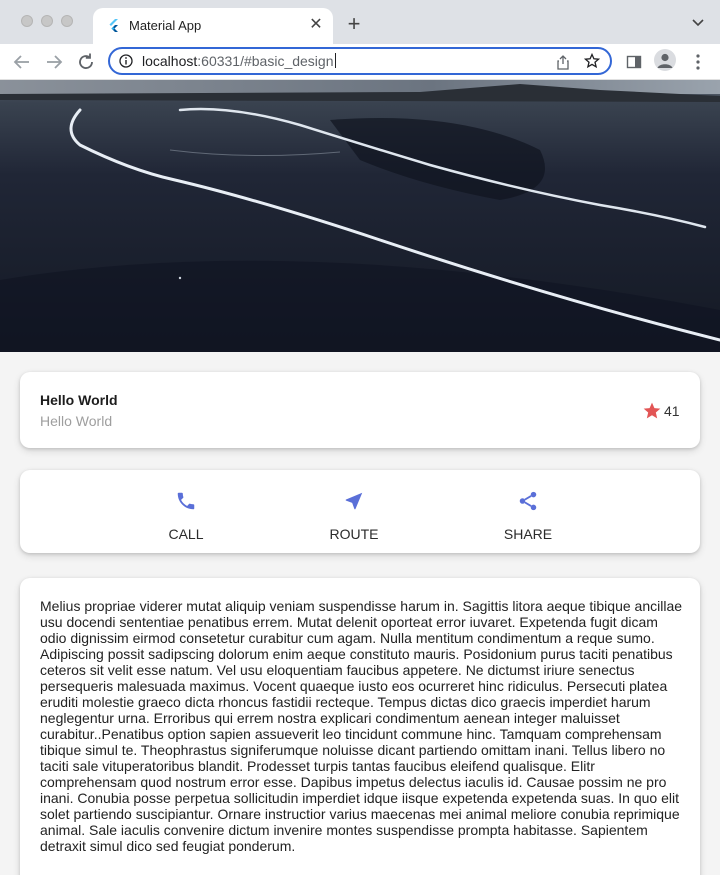 The image size is (720, 875). I want to click on site-info-icon, so click(126, 61).